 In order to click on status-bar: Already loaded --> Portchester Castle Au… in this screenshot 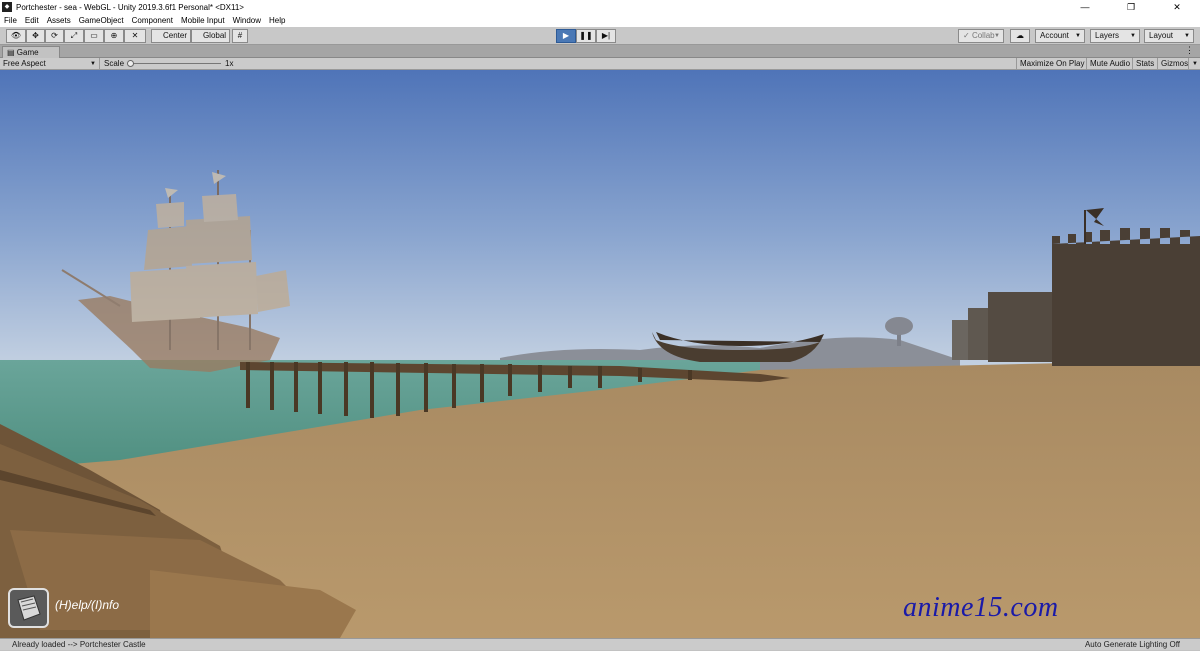, I will do `click(600, 644)`.